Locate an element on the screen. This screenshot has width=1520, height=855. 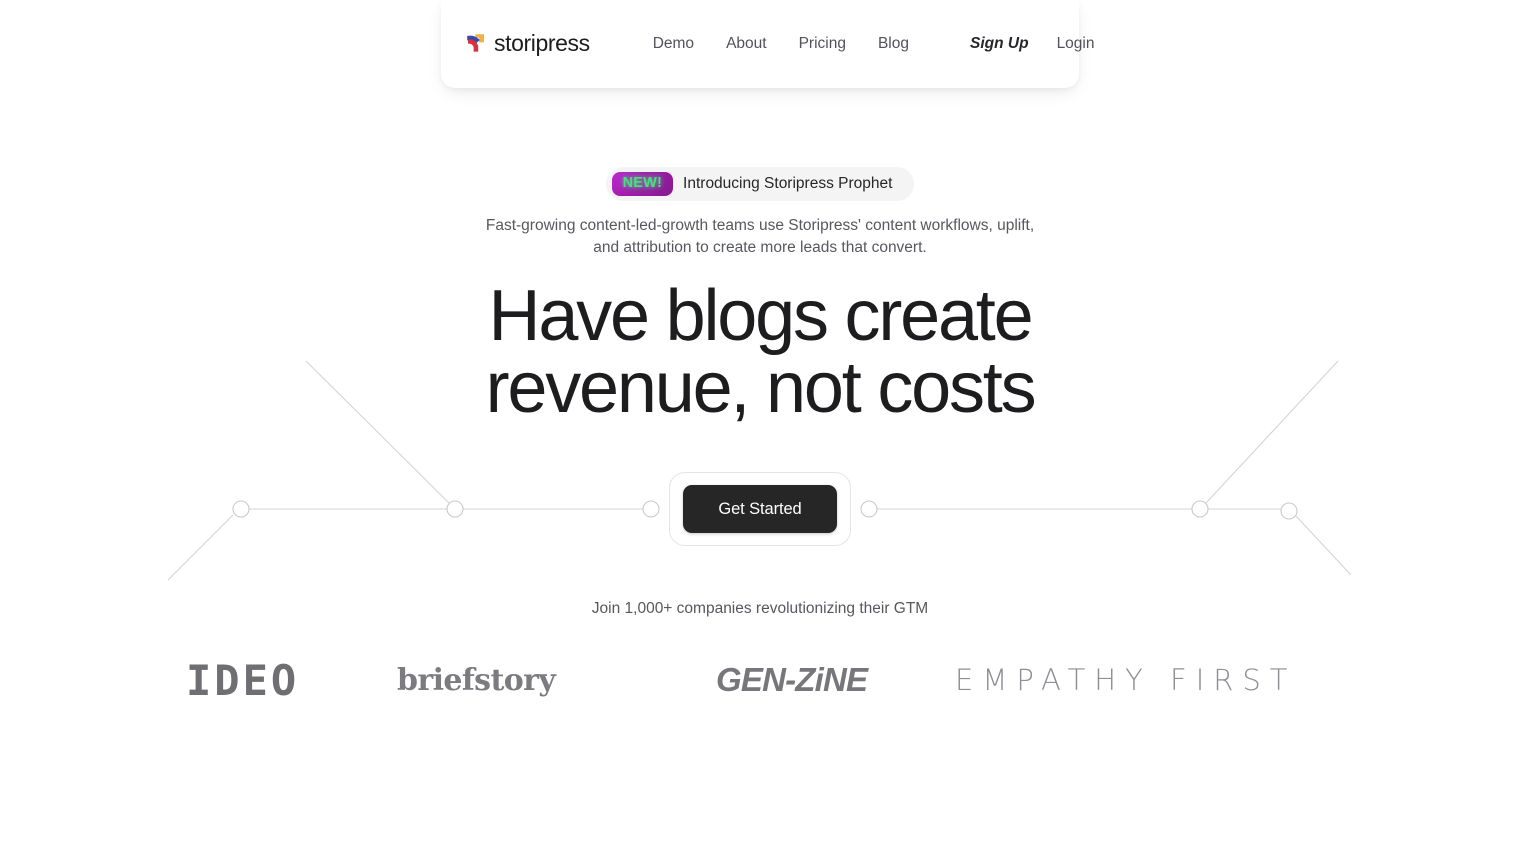
logo-ideo: IDEO is located at coordinates (243, 680).